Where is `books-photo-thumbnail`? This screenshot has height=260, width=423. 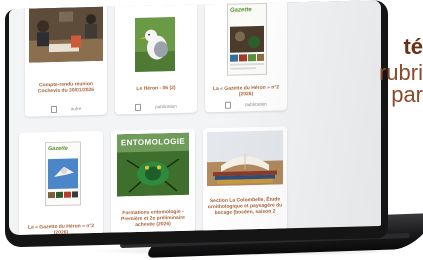 books-photo-thumbnail is located at coordinates (245, 158).